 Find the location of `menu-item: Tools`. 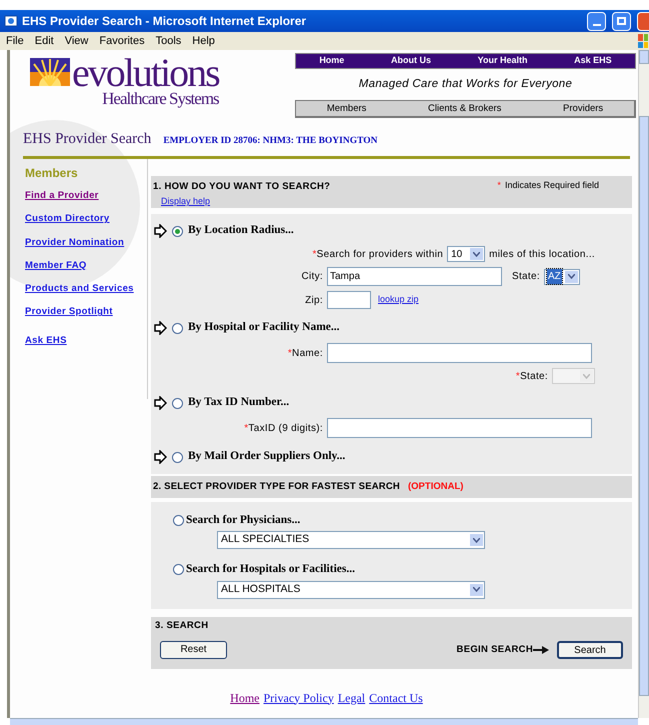

menu-item: Tools is located at coordinates (169, 41).